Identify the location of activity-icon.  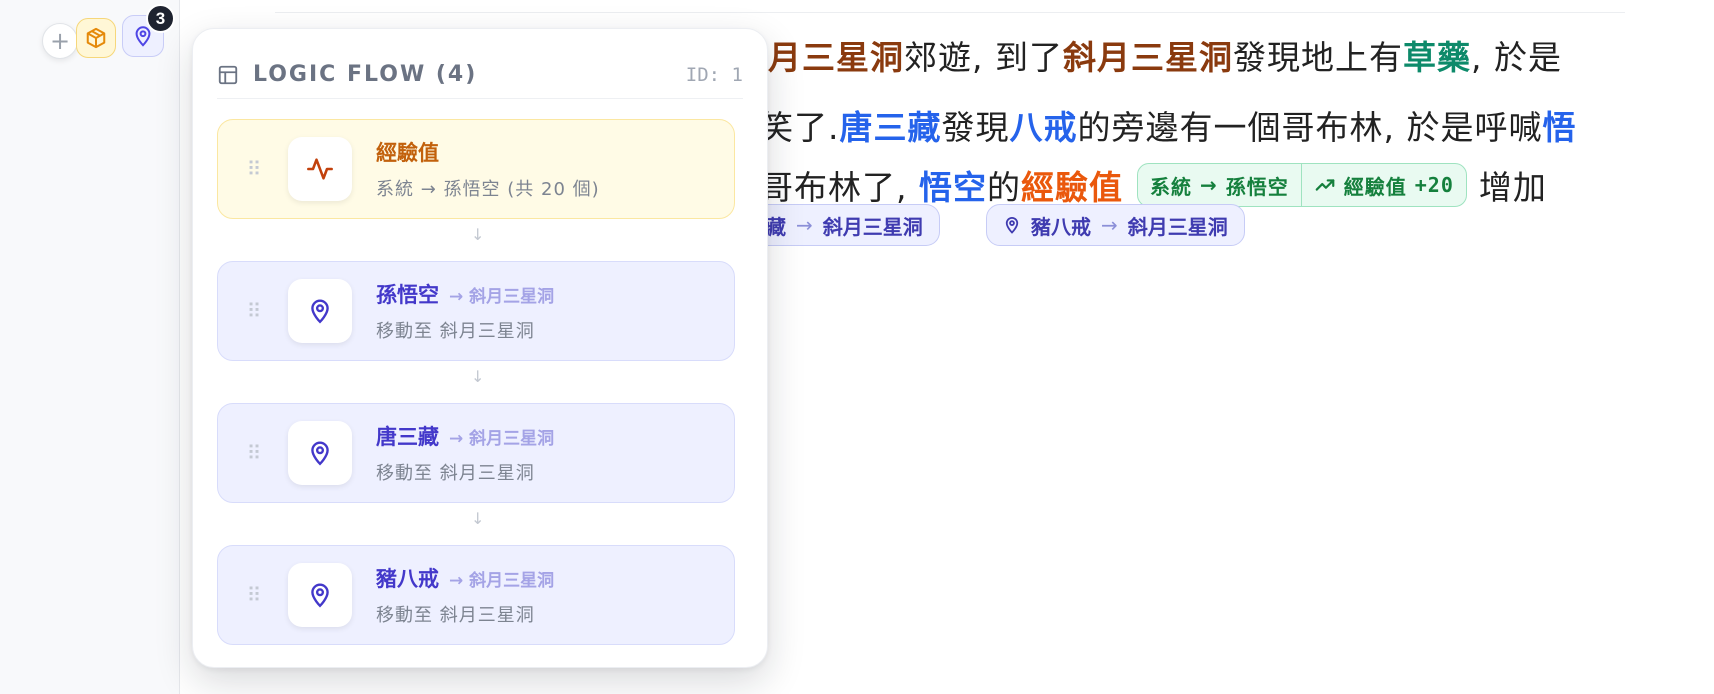
(320, 169).